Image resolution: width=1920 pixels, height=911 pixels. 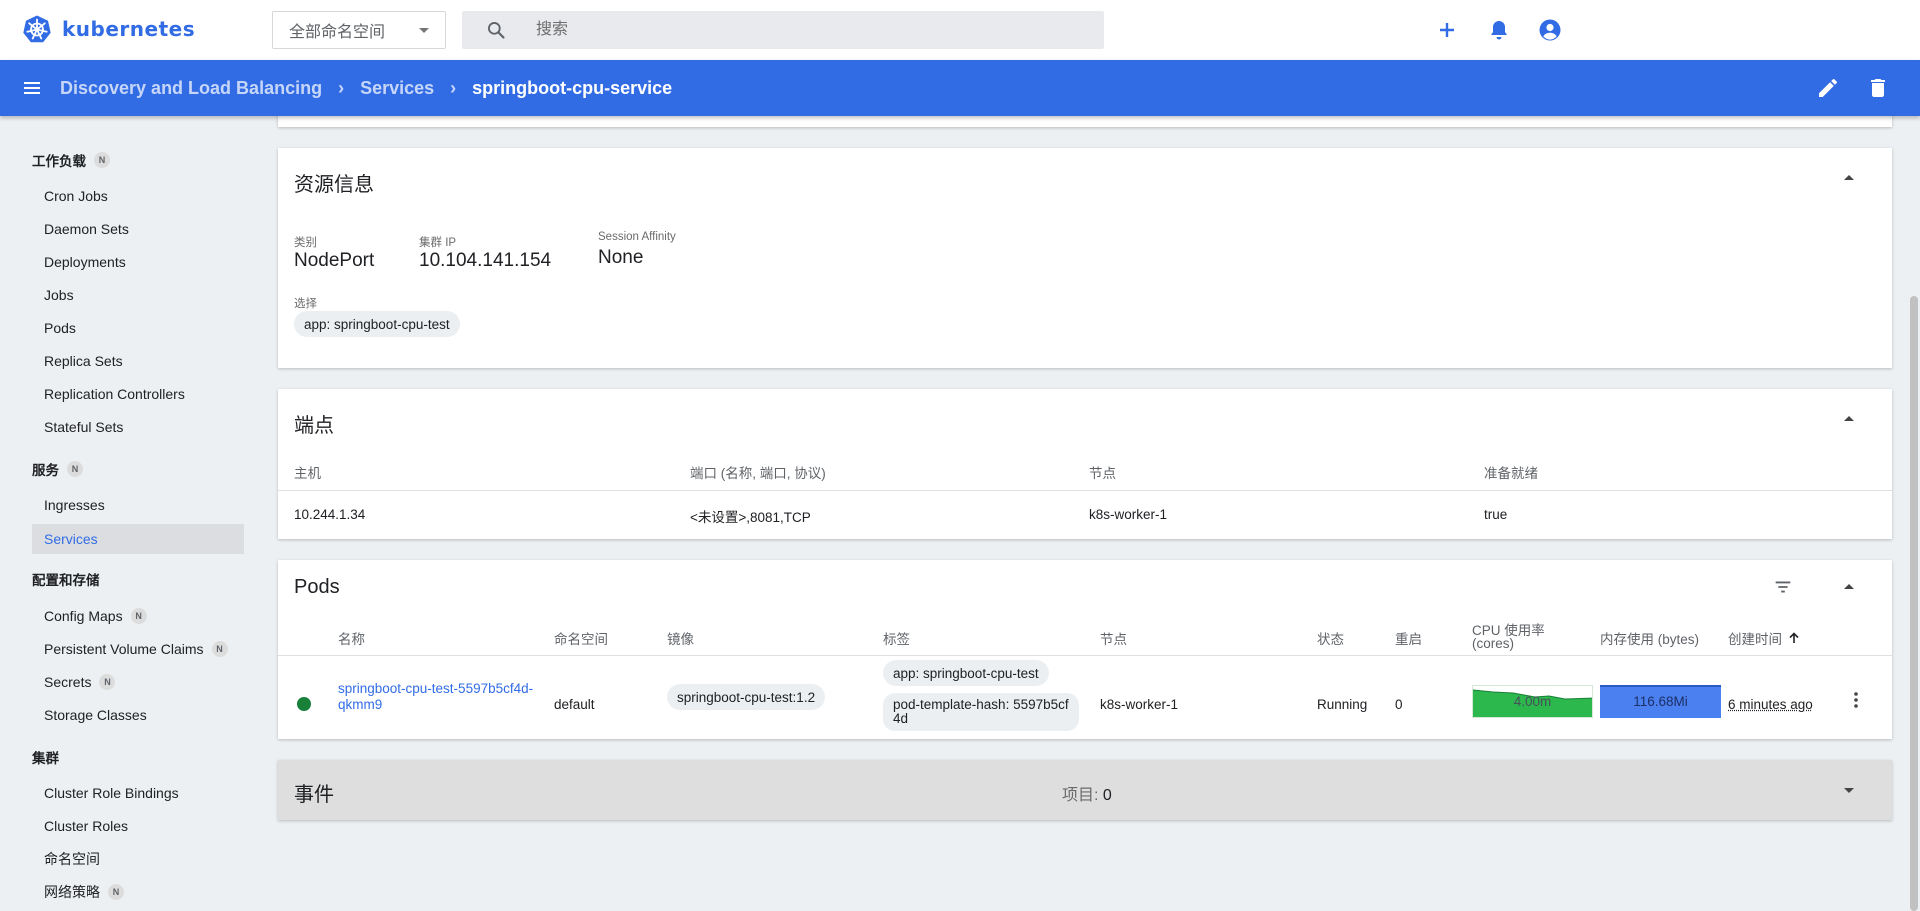 I want to click on sidebar-section-cluster: 集群, so click(x=45, y=757).